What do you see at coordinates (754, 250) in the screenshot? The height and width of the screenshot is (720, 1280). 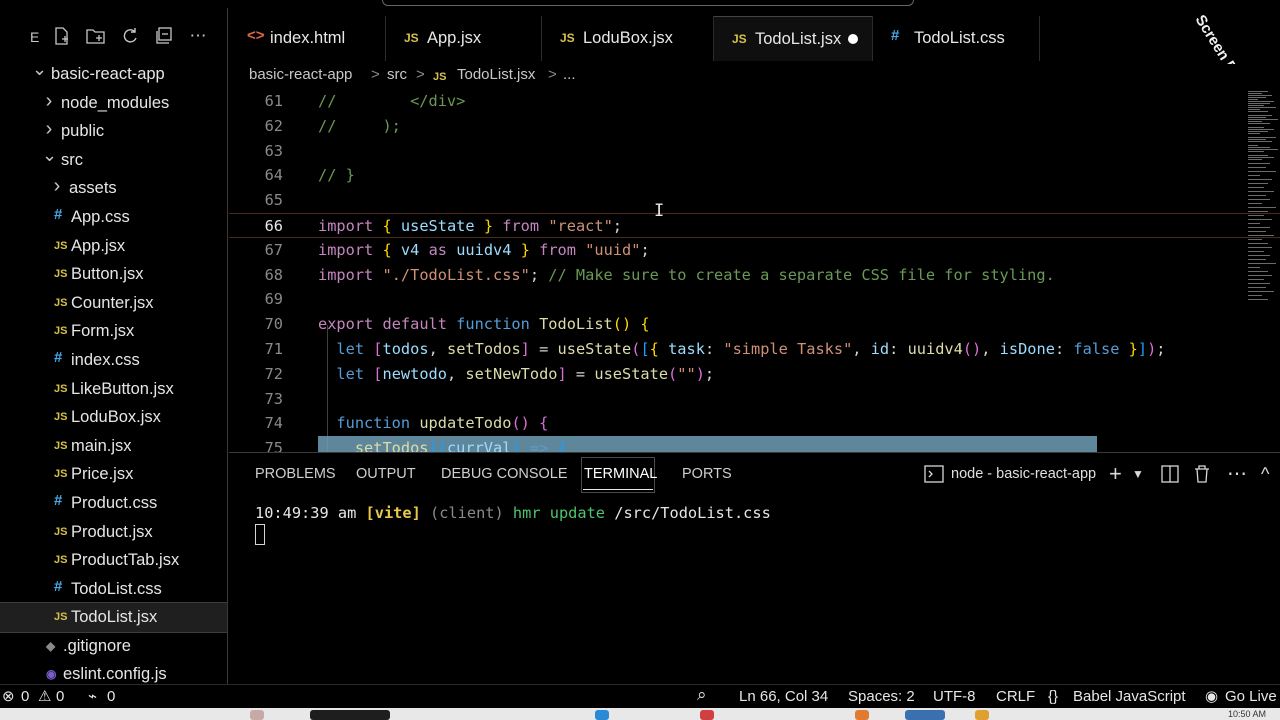 I see `code-line: 67 import { v4 as uuidv4 } from "uuid";` at bounding box center [754, 250].